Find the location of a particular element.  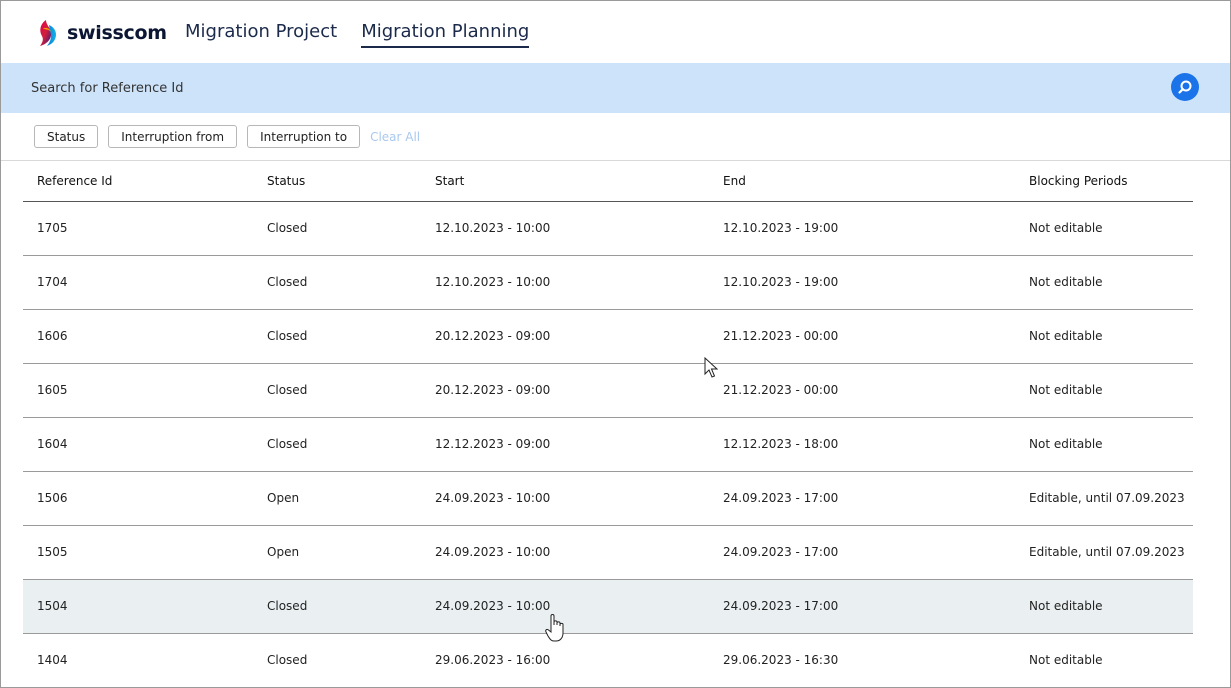

main-nav: Migration Project Migration Planning is located at coordinates (357, 34).